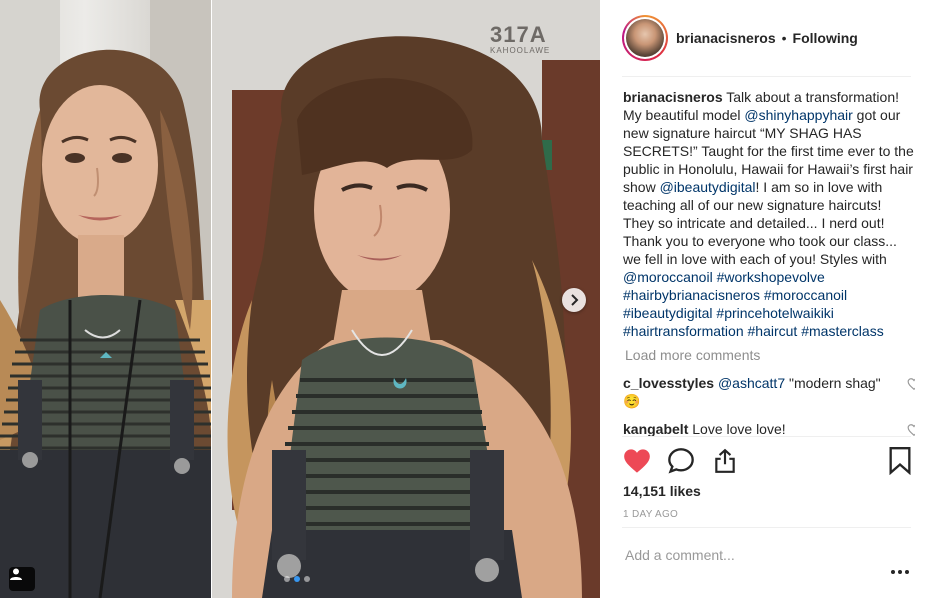  What do you see at coordinates (655, 428) in the screenshot?
I see `comment-username: kangabelt` at bounding box center [655, 428].